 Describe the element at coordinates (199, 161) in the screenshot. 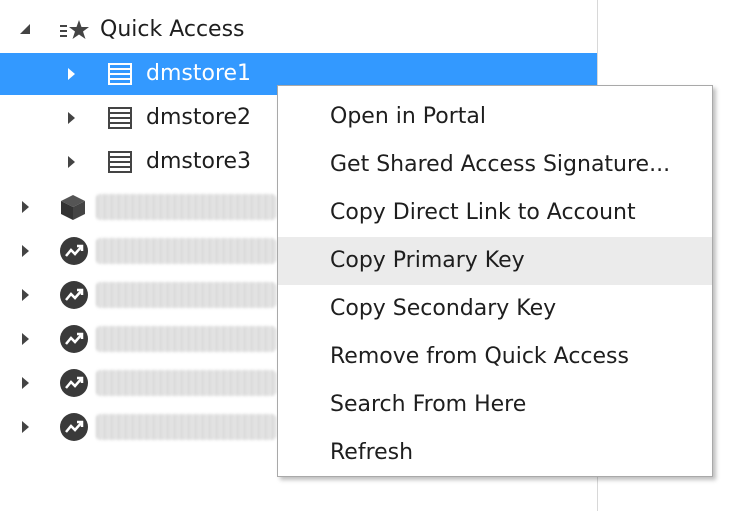

I see `tree-node-label: dmstore3` at that location.